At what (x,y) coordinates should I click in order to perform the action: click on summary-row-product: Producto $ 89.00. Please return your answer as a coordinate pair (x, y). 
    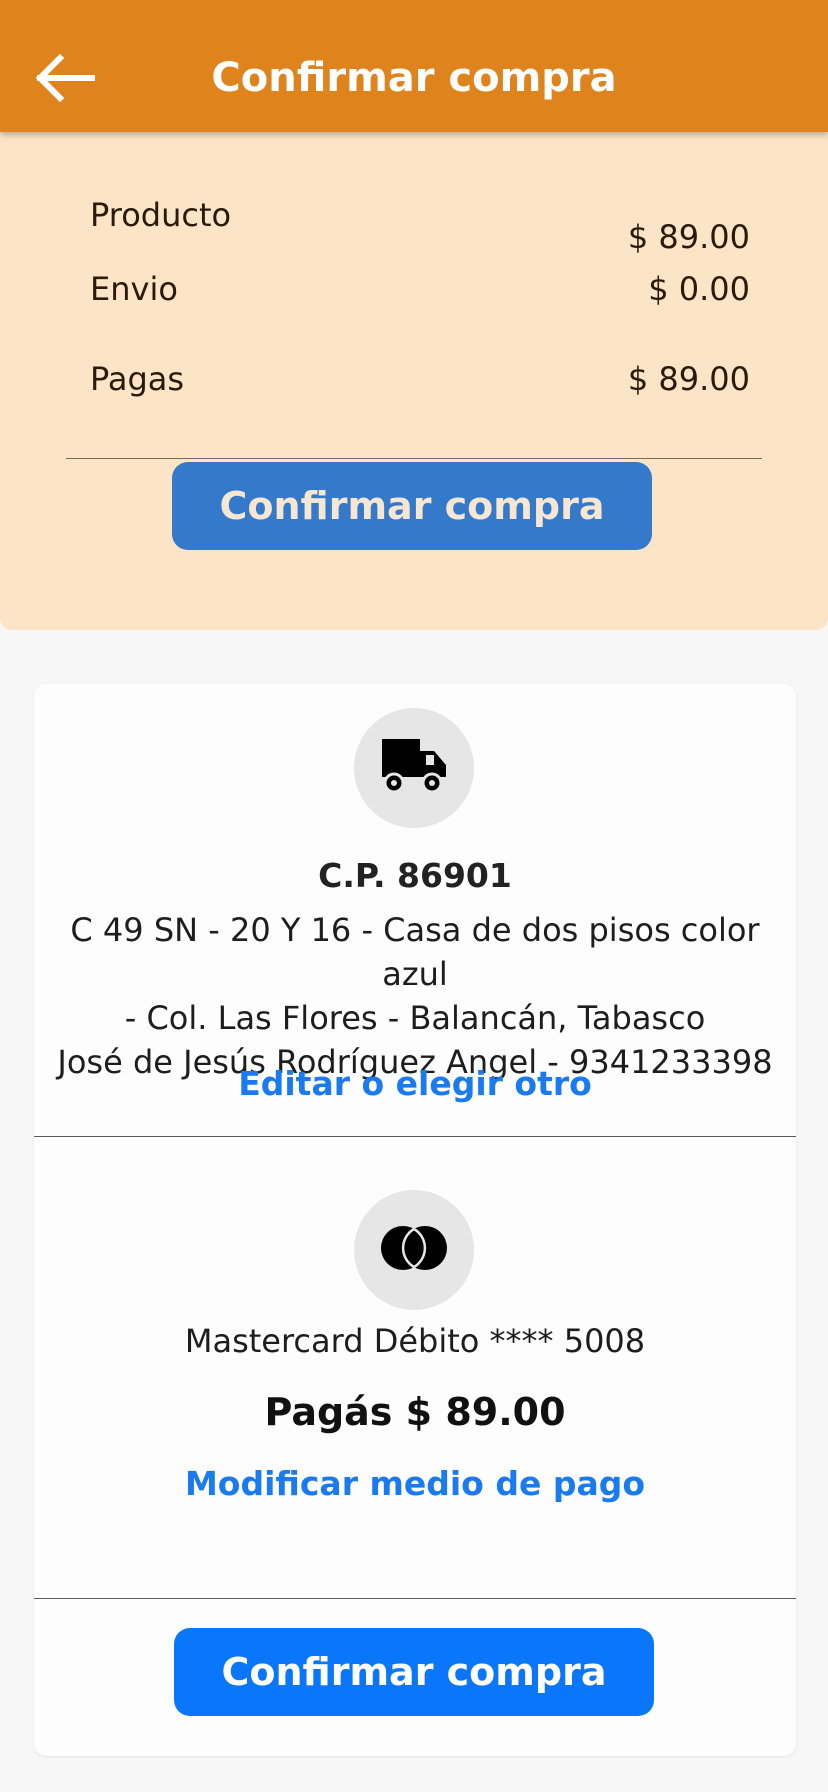
    Looking at the image, I should click on (420, 236).